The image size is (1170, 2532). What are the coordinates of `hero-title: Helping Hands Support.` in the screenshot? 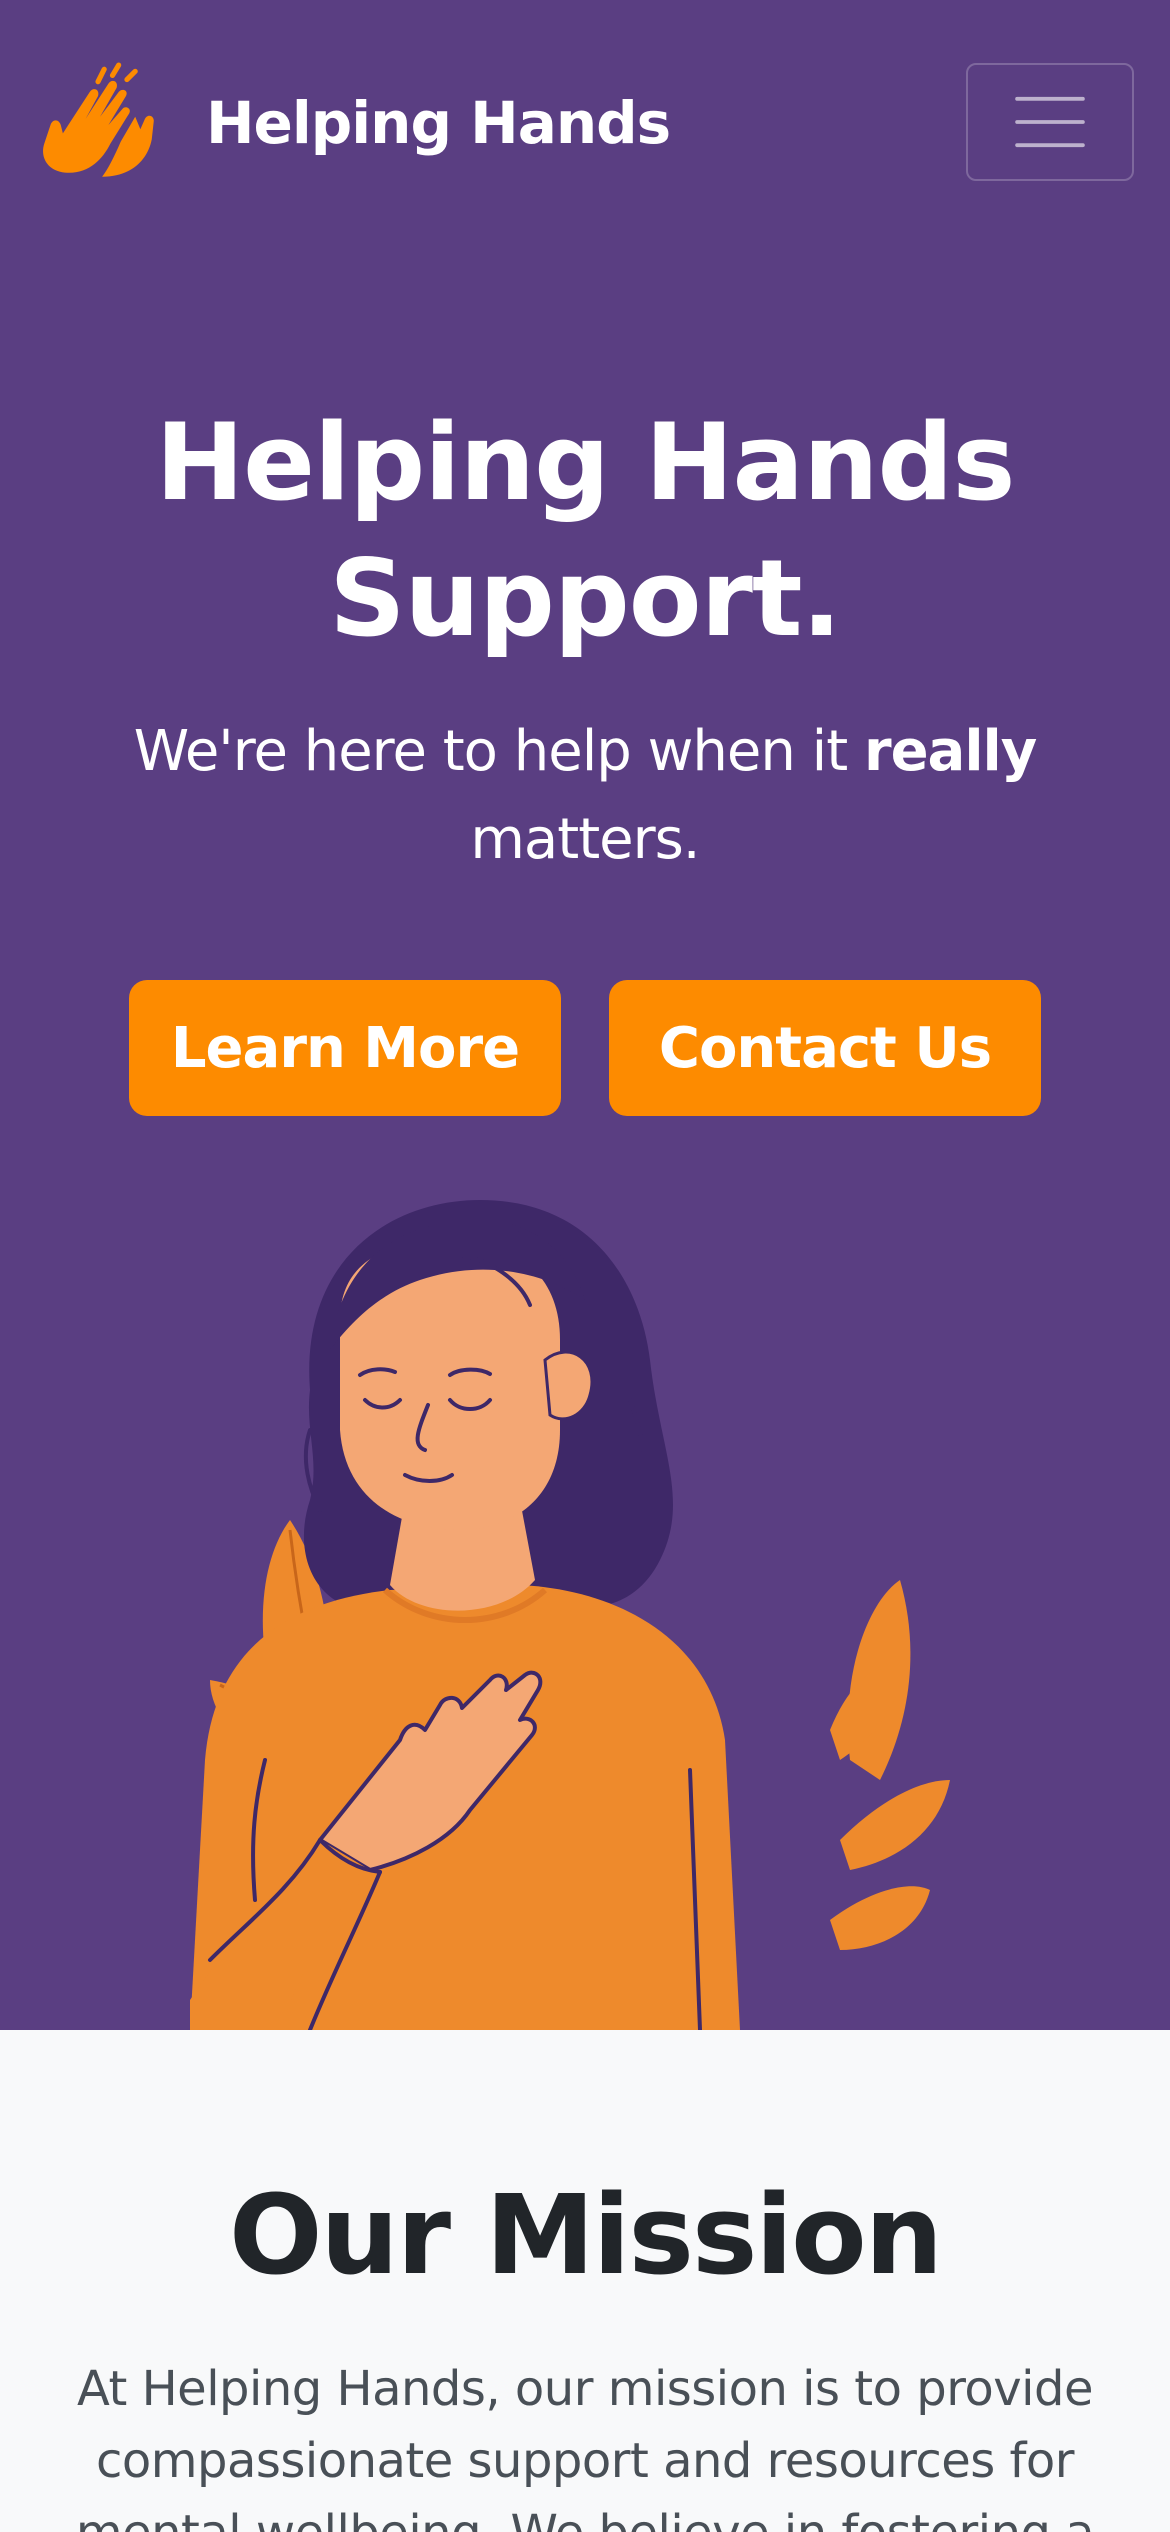 It's located at (585, 530).